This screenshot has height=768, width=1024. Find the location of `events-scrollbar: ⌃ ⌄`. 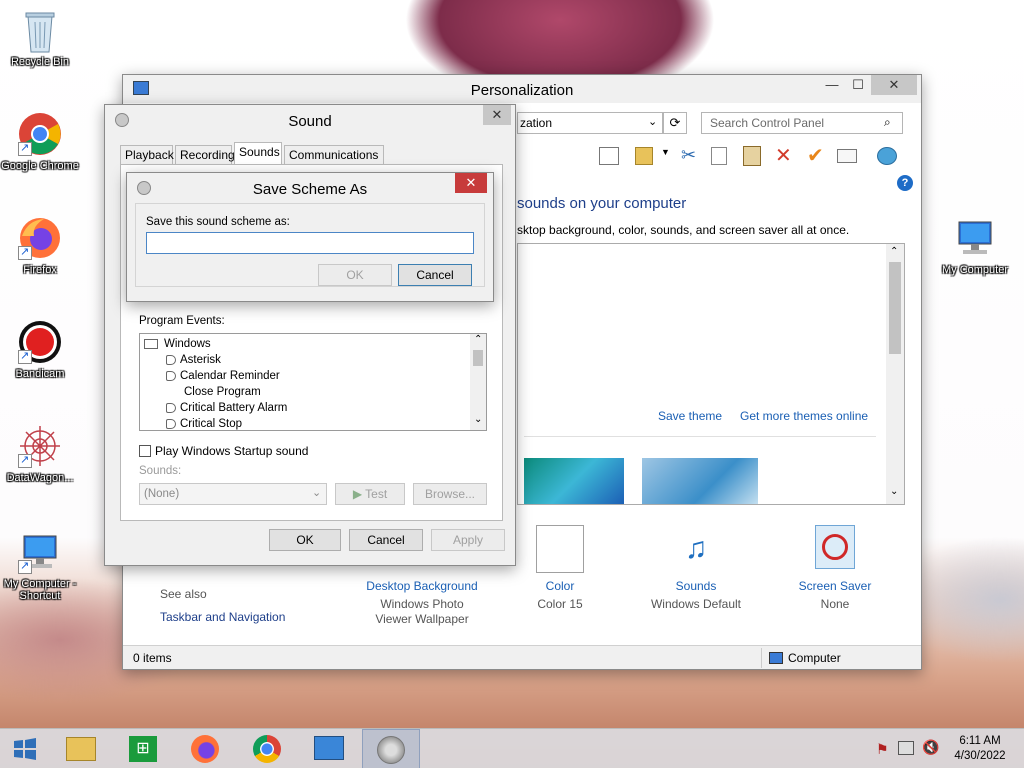

events-scrollbar: ⌃ ⌄ is located at coordinates (478, 382).